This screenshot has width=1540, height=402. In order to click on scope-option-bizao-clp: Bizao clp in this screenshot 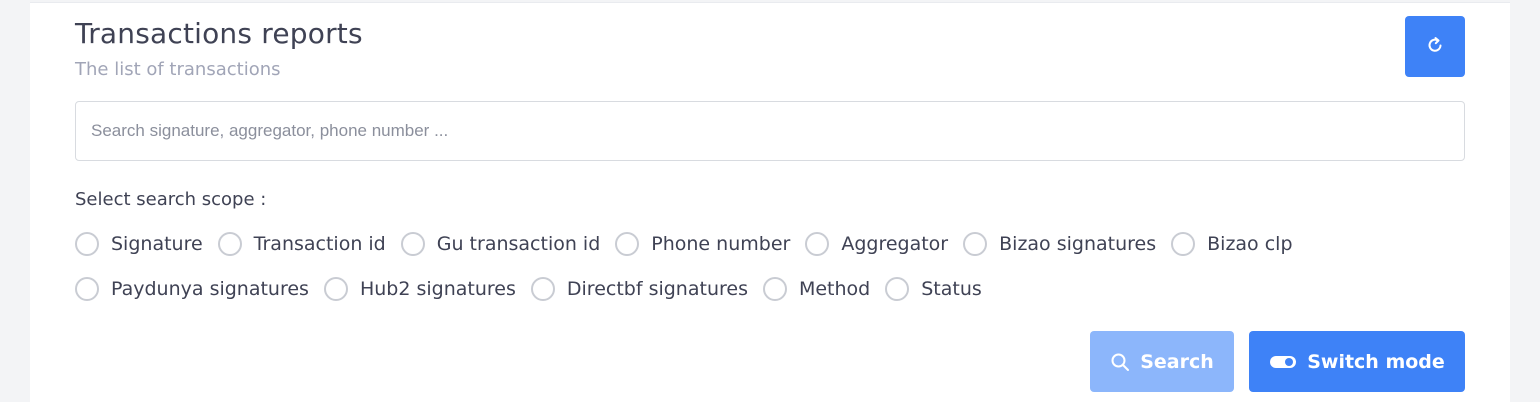, I will do `click(1232, 244)`.